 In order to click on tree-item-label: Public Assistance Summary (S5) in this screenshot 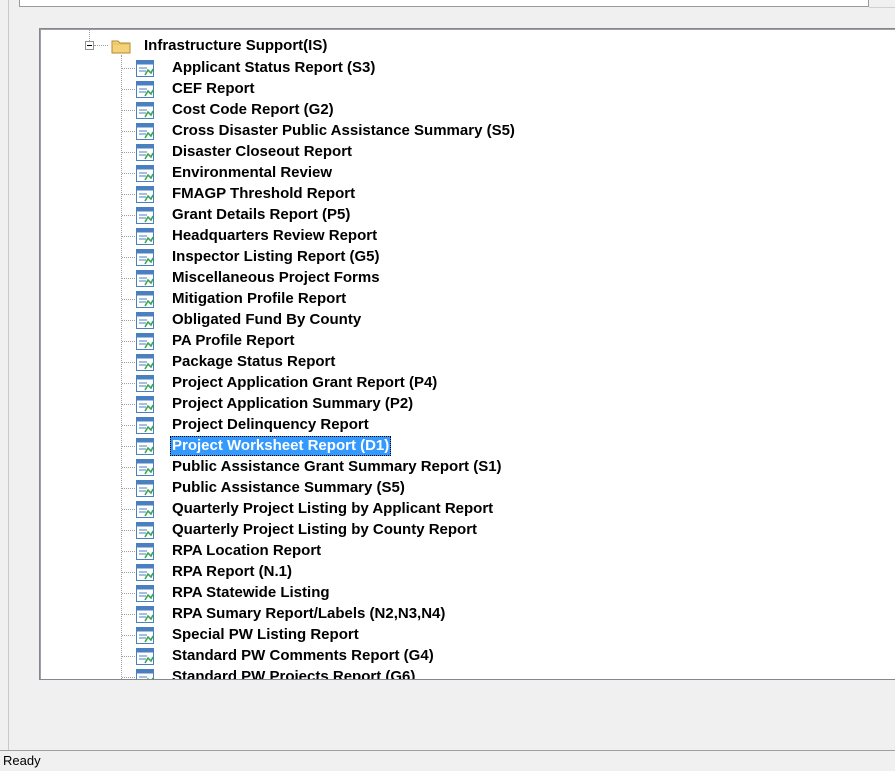, I will do `click(288, 487)`.